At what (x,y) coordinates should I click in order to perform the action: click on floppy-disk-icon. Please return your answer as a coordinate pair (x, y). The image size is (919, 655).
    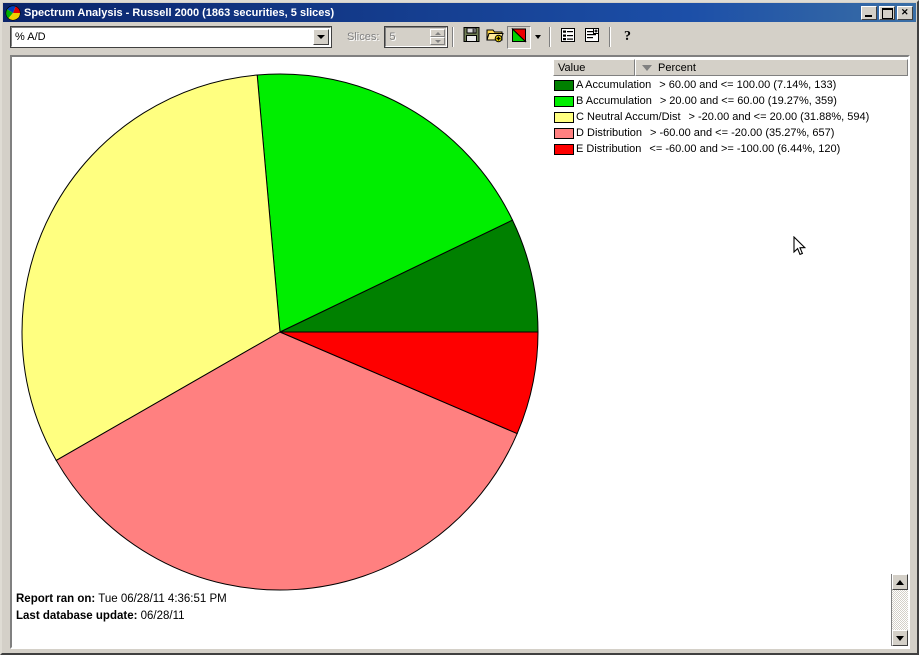
    Looking at the image, I should click on (471, 37).